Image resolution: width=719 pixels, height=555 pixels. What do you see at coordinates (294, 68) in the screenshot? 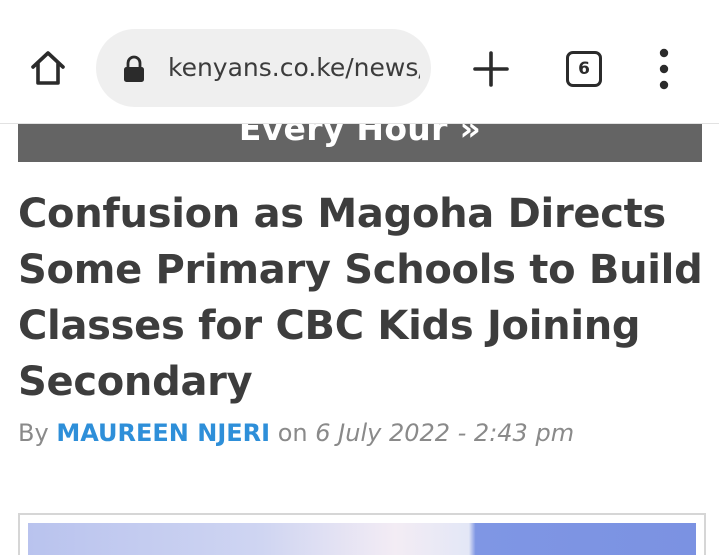
I see `url-text: kenyans.co.ke/news/` at bounding box center [294, 68].